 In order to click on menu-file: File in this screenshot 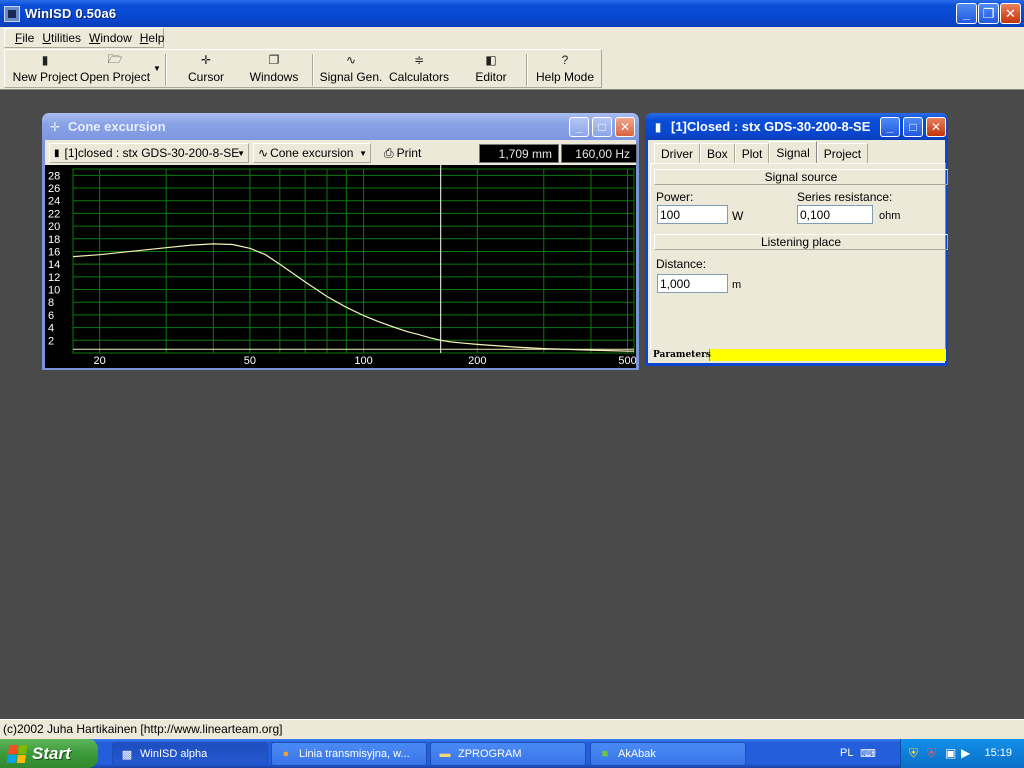, I will do `click(24, 38)`.